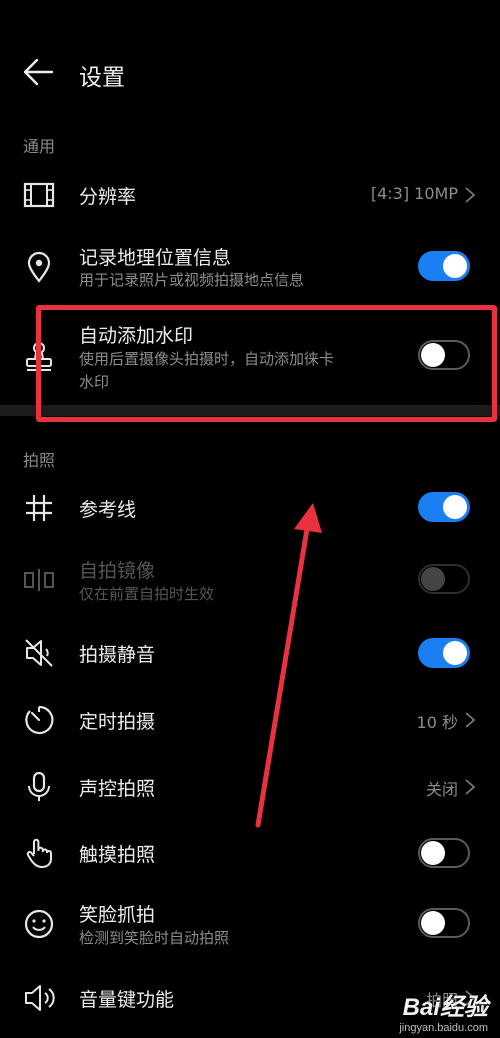  Describe the element at coordinates (117, 789) in the screenshot. I see `voice-label: 声控拍照` at that location.